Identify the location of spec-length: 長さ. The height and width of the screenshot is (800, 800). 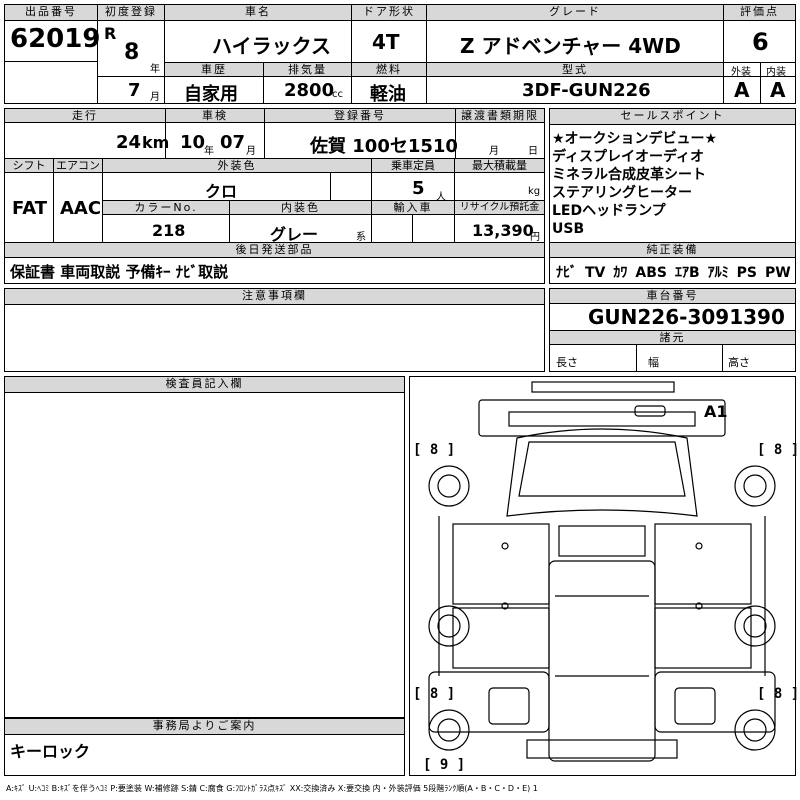
(567, 362).